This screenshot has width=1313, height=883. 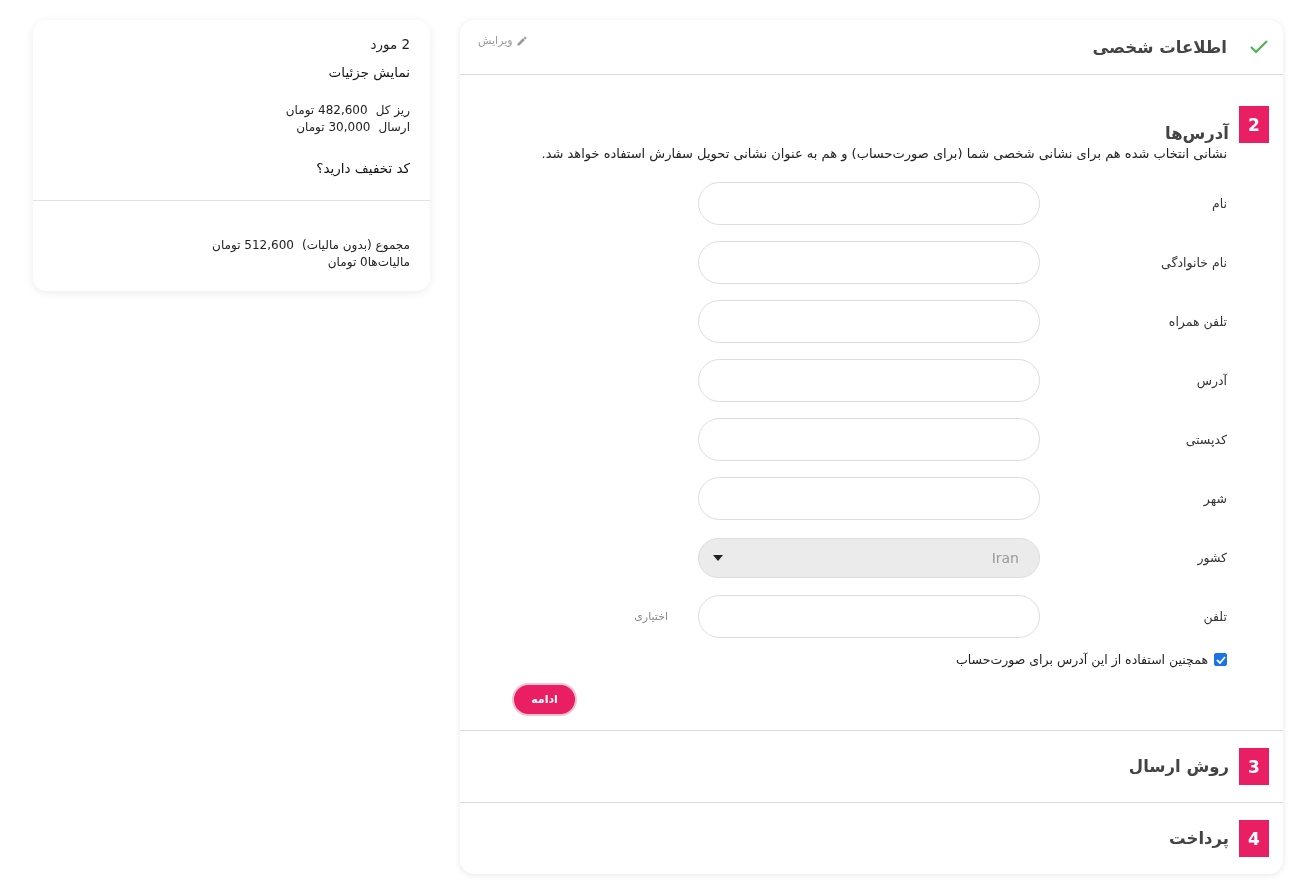 I want to click on step-title: روش ارسال, so click(x=1178, y=766).